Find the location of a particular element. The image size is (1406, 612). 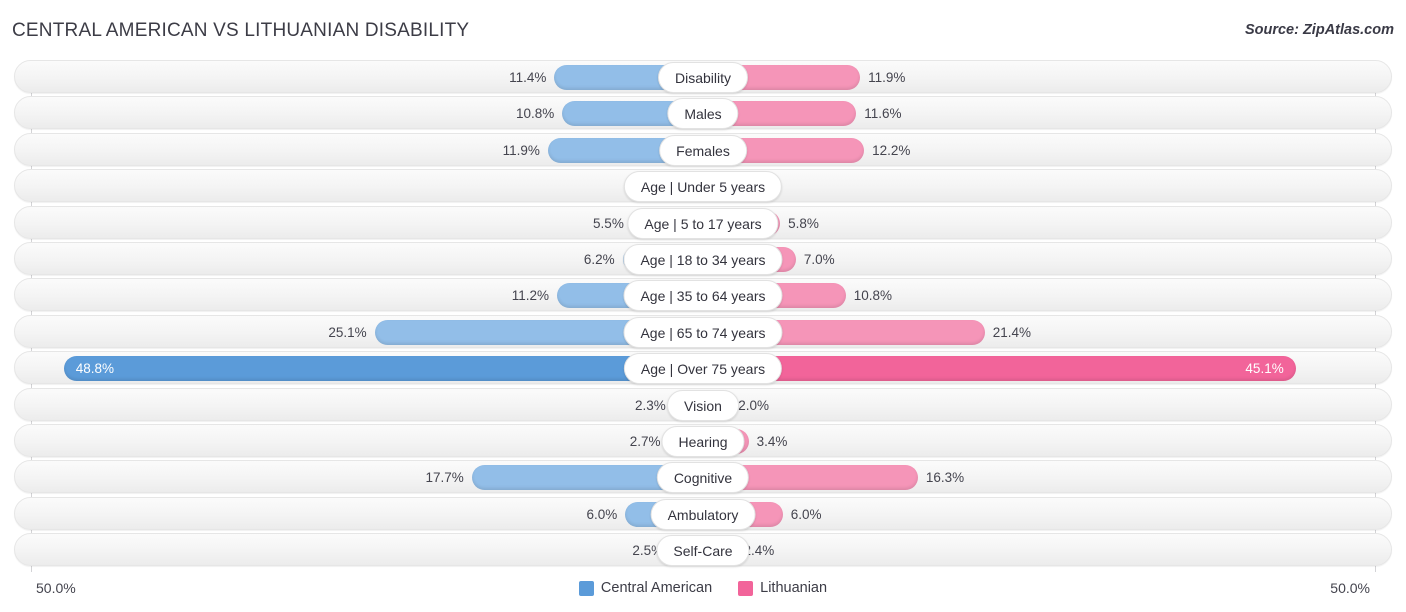

table-row: 11.2% 10.8% Age | 35 to 64 years is located at coordinates (703, 295).